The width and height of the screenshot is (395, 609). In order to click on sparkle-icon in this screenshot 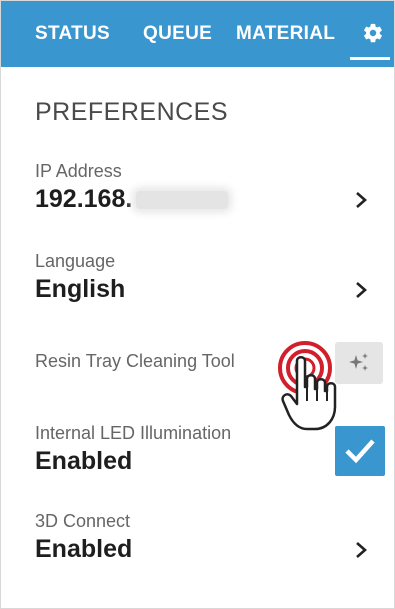, I will do `click(358, 362)`.